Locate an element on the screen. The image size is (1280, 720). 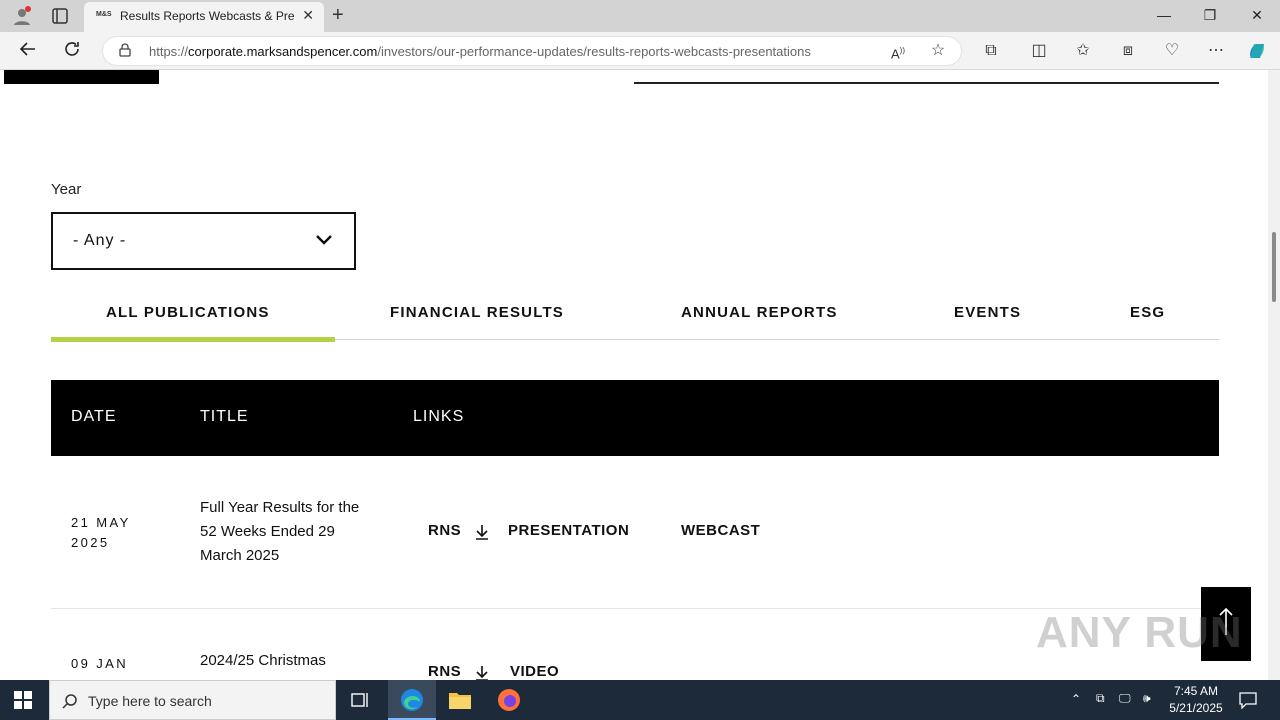
copilot-icon is located at coordinates (1257, 51).